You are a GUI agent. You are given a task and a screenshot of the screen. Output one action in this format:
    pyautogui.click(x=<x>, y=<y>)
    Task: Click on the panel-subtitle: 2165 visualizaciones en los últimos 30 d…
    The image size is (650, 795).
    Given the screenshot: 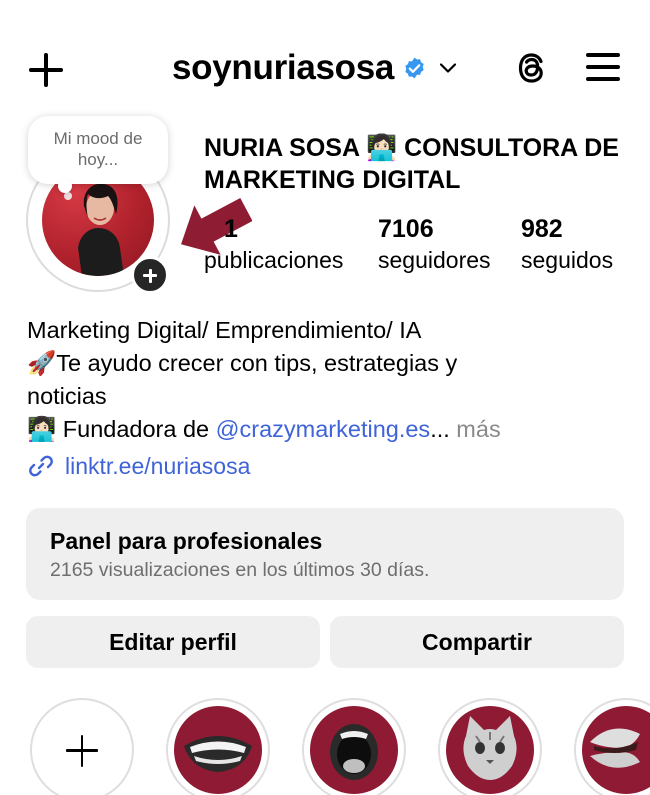 What is the action you would take?
    pyautogui.click(x=240, y=570)
    